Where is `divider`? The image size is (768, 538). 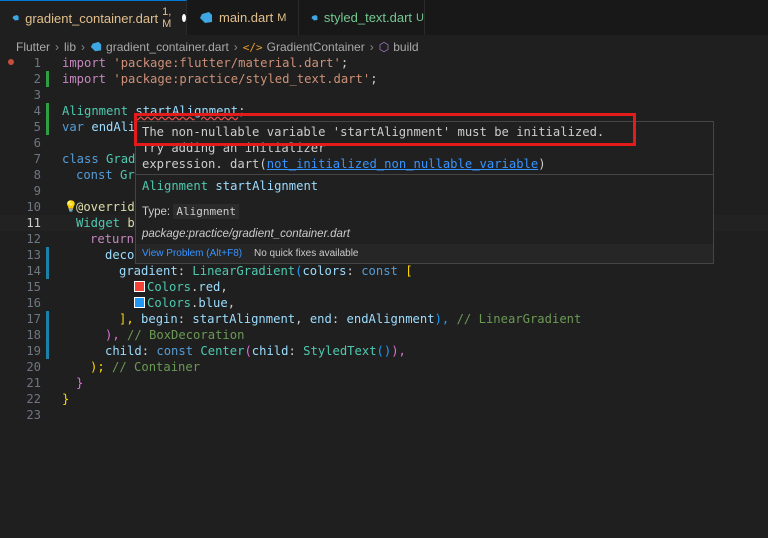
divider is located at coordinates (424, 174).